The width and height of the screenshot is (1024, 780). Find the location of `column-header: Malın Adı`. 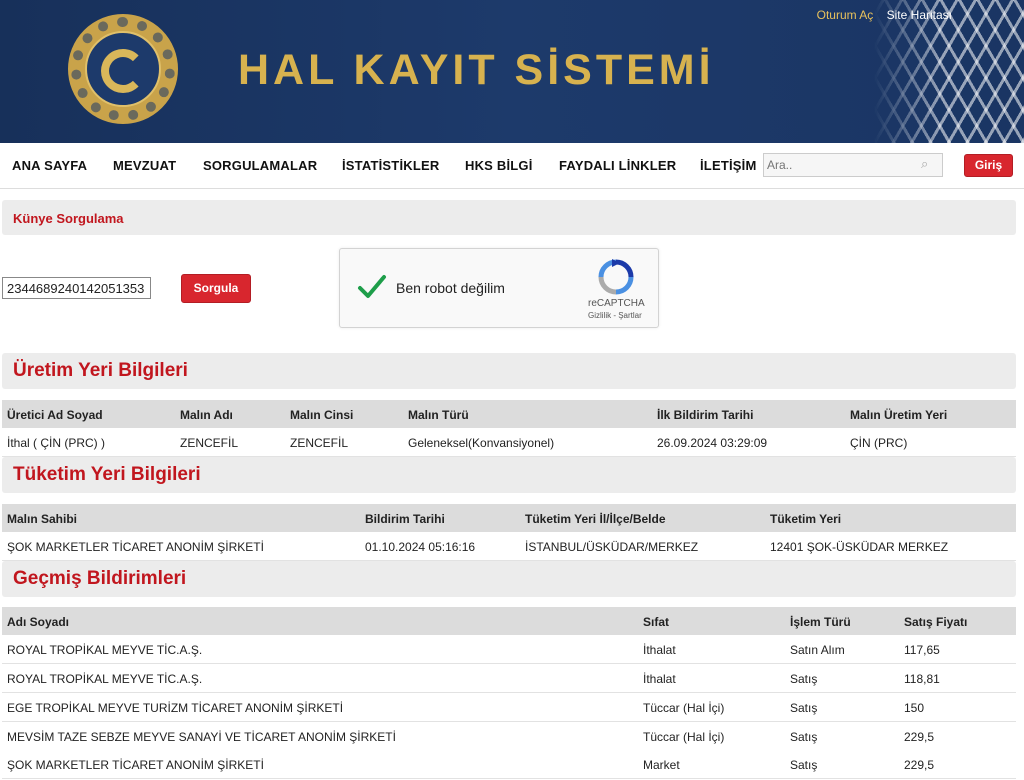

column-header: Malın Adı is located at coordinates (206, 415).